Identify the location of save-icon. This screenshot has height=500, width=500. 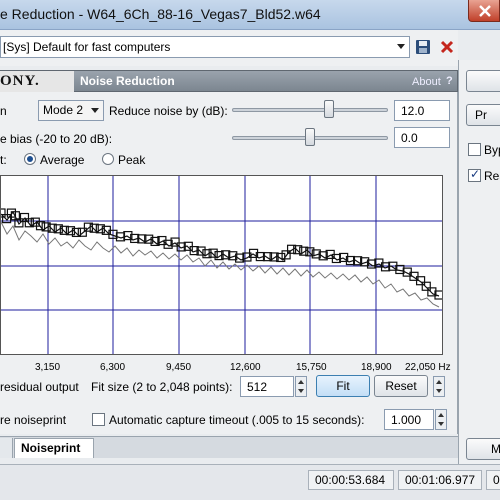
(423, 47).